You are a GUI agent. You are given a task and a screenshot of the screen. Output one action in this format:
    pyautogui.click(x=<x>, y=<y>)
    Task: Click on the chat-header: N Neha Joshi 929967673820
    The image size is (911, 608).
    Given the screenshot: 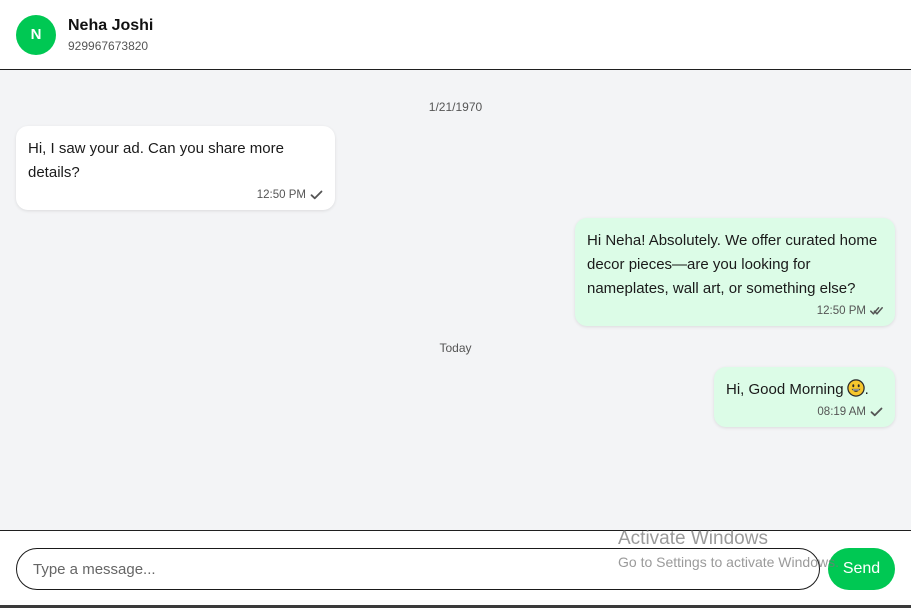 What is the action you would take?
    pyautogui.click(x=455, y=35)
    